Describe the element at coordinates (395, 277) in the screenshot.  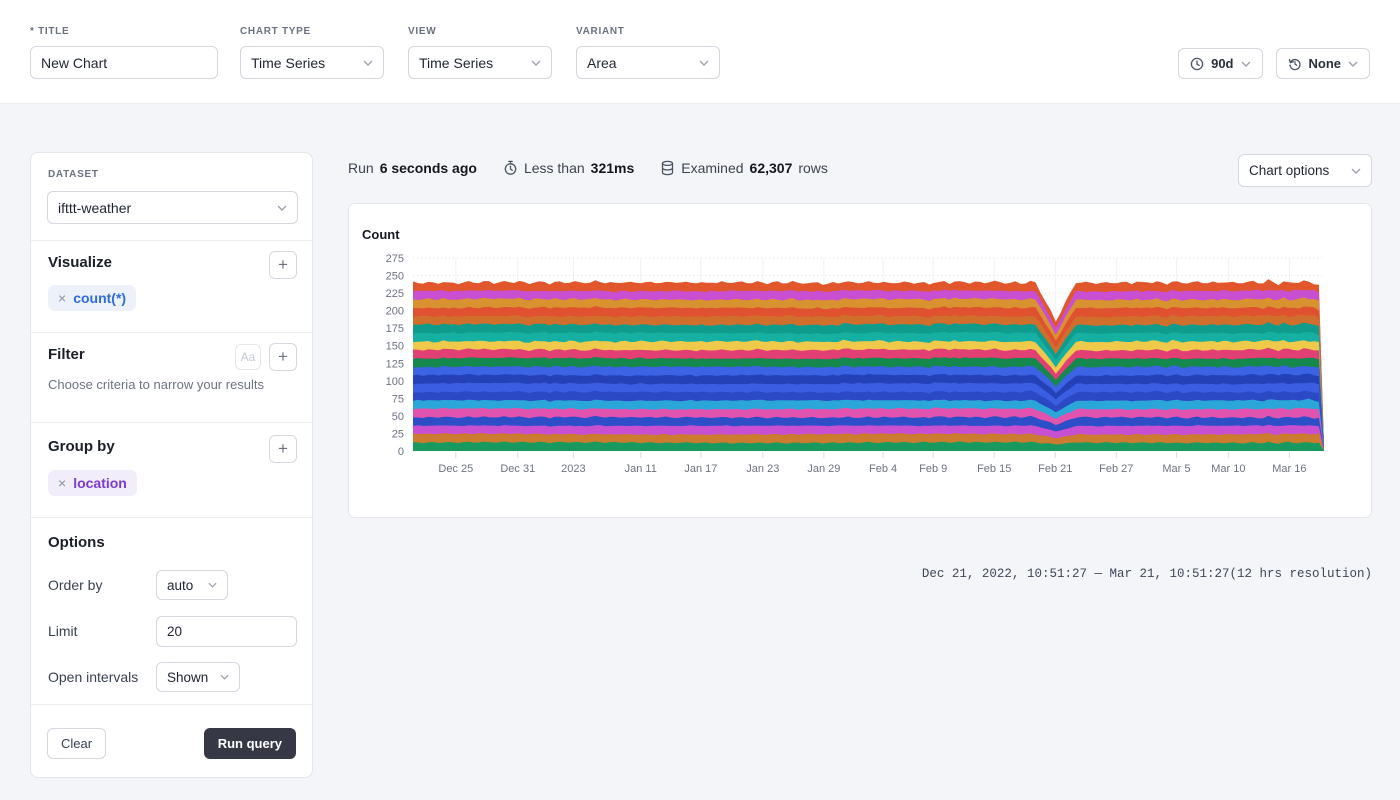
I see `svg-text: 250` at that location.